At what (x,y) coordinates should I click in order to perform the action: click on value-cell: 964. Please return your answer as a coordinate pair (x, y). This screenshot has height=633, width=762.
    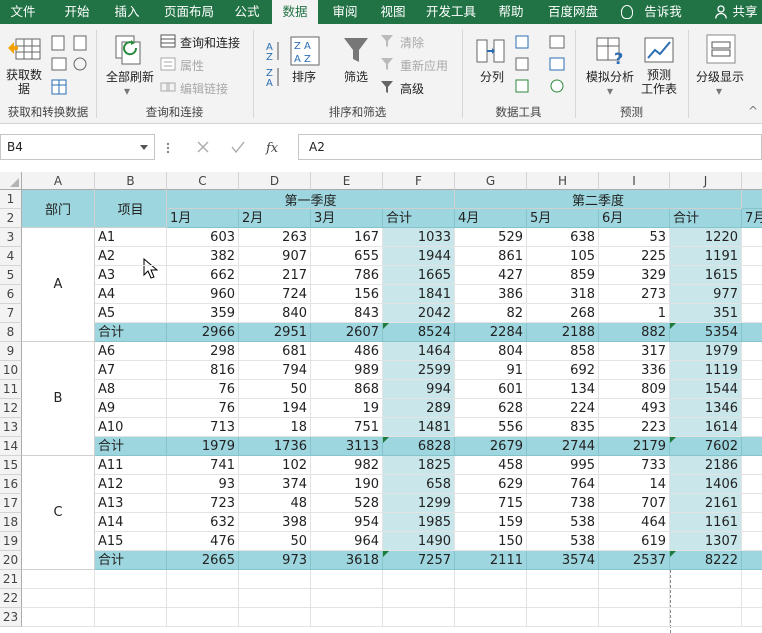
    Looking at the image, I should click on (347, 541).